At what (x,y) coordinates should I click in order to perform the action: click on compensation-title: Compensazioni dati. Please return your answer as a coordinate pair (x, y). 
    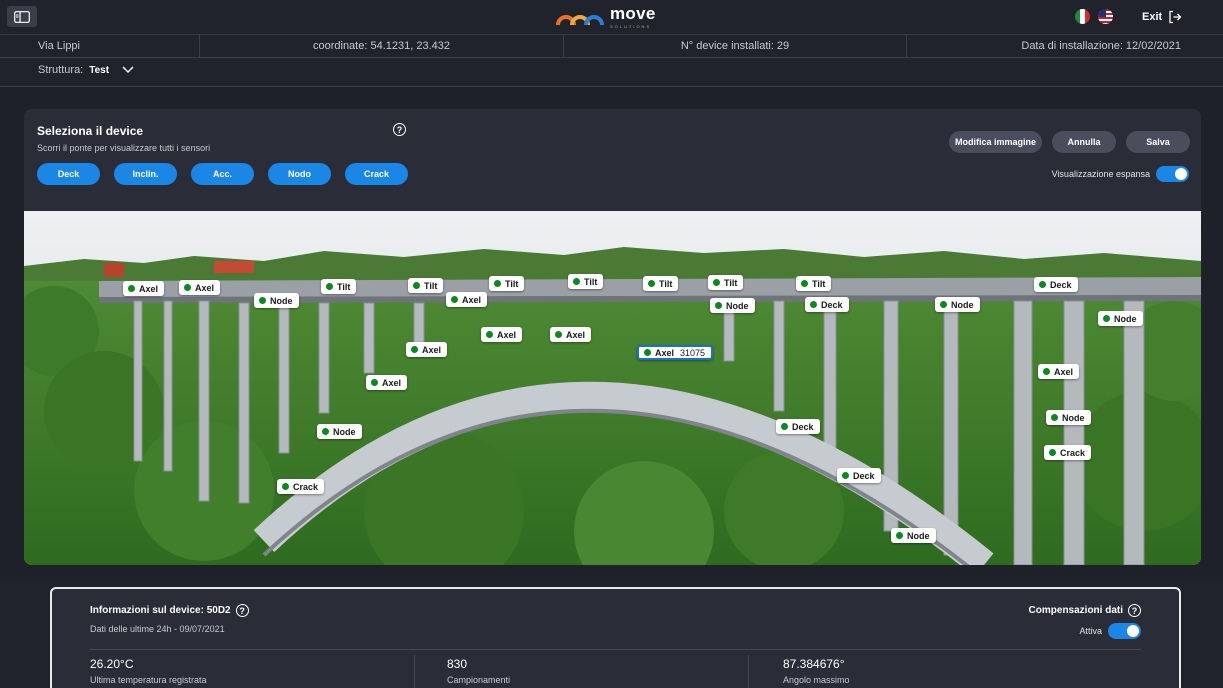
    Looking at the image, I should click on (1075, 610).